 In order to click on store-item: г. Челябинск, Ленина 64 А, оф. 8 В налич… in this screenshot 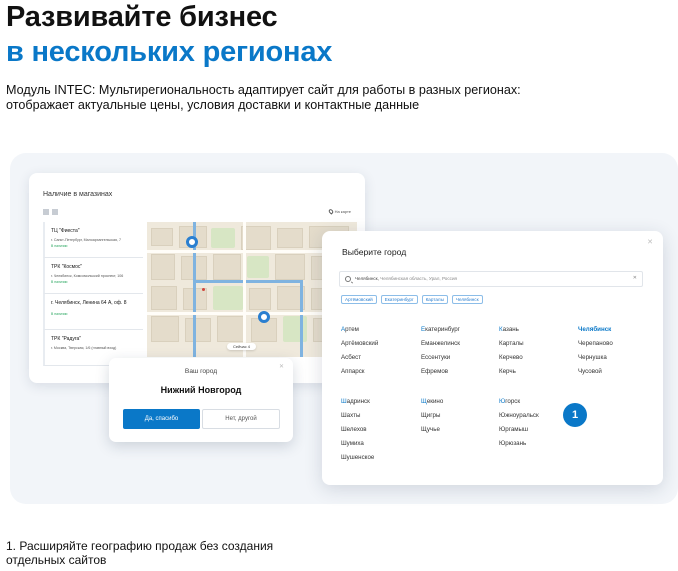, I will do `click(93, 312)`.